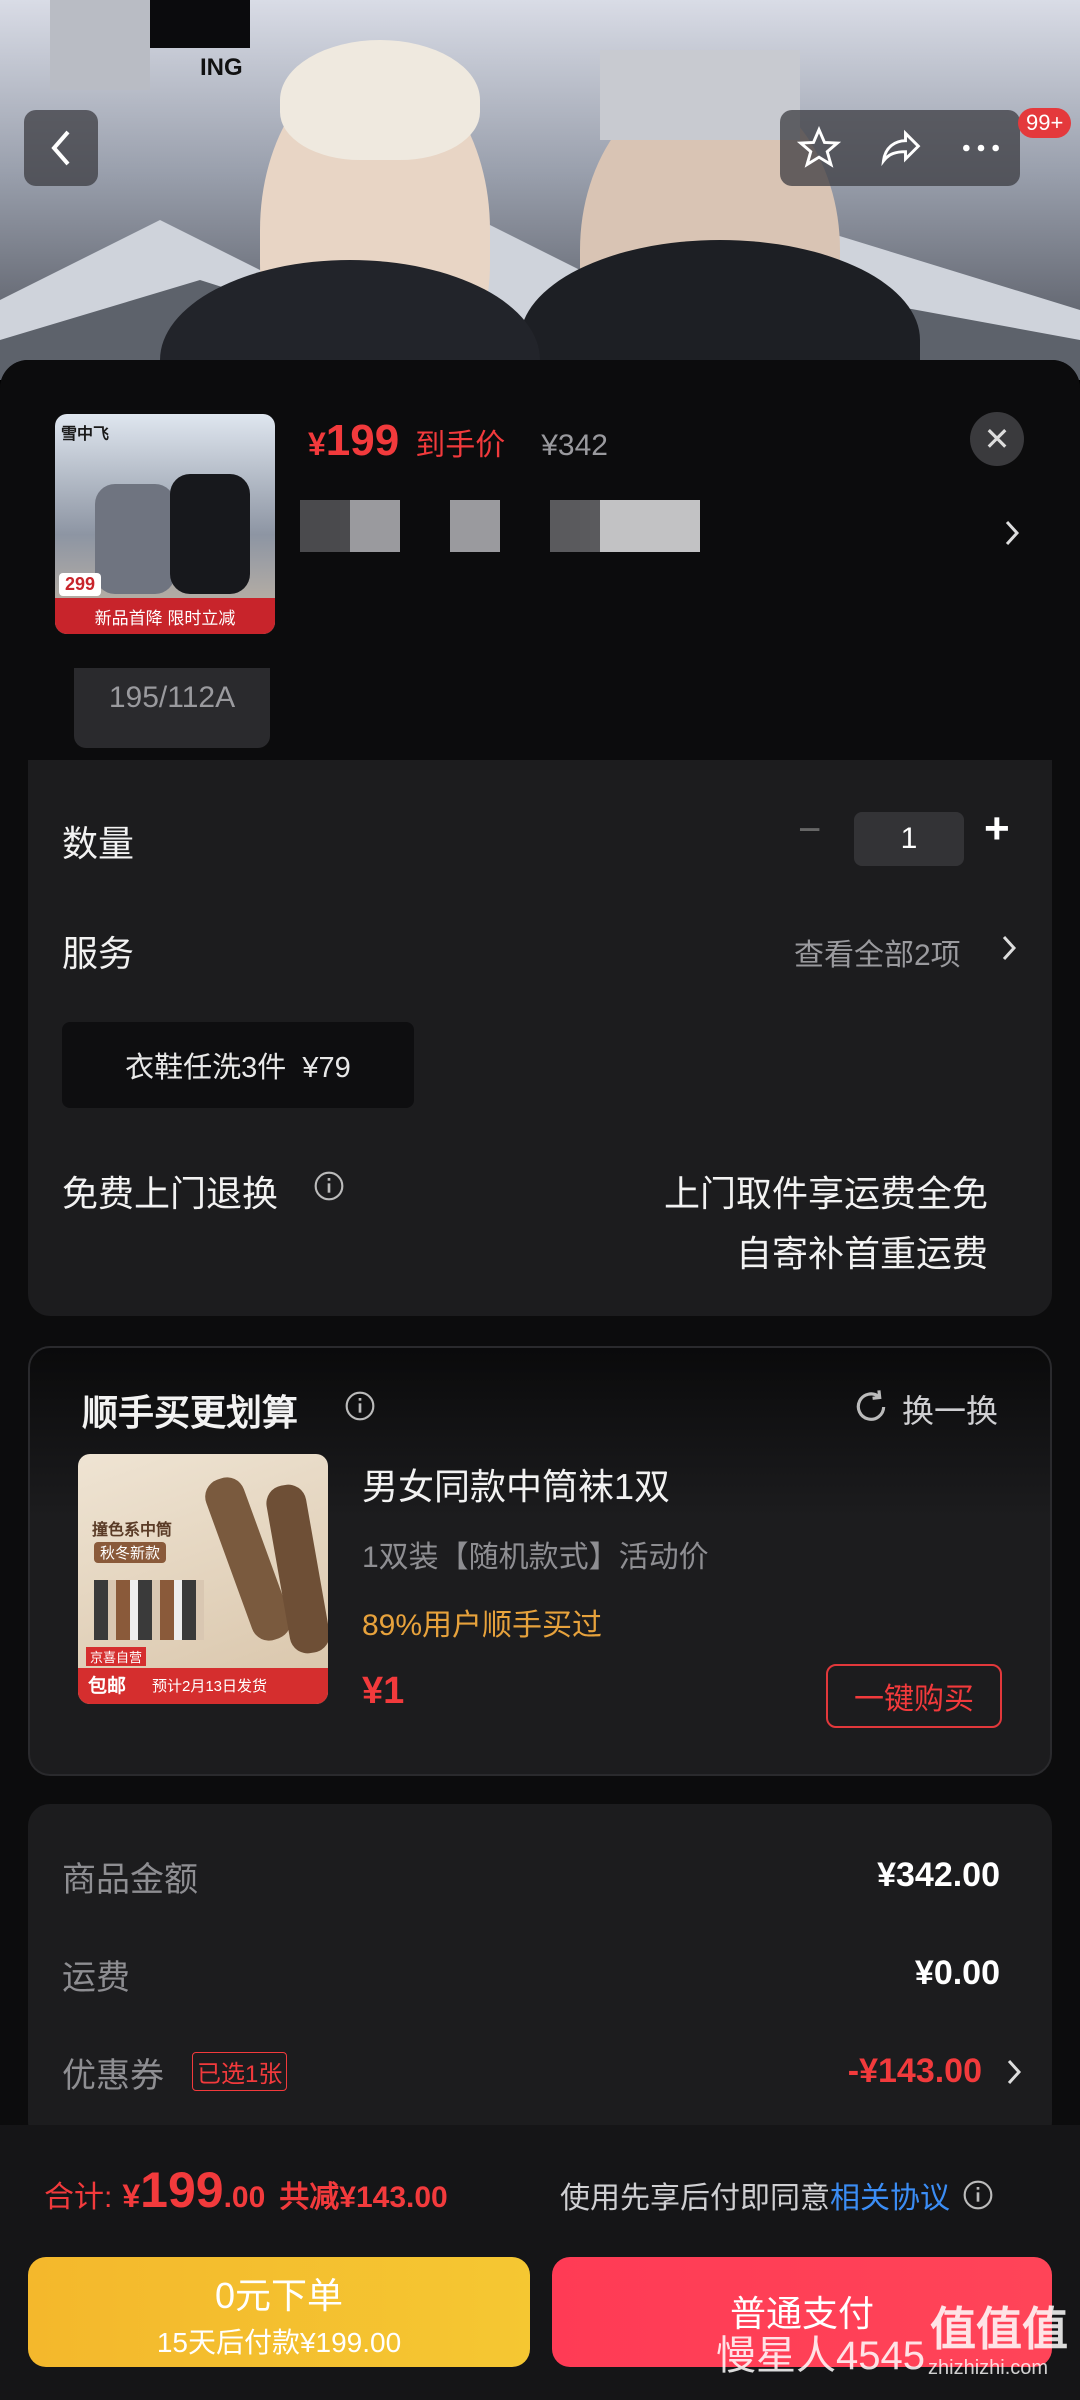 This screenshot has width=1080, height=2400. What do you see at coordinates (165, 616) in the screenshot?
I see `thumb-banner: 新品首降 限时立减` at bounding box center [165, 616].